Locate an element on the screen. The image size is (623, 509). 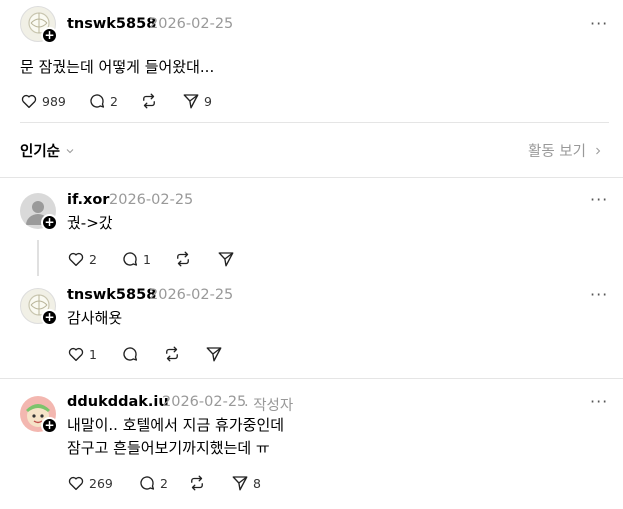
view-activity-link: 활동 보기 is located at coordinates (566, 150).